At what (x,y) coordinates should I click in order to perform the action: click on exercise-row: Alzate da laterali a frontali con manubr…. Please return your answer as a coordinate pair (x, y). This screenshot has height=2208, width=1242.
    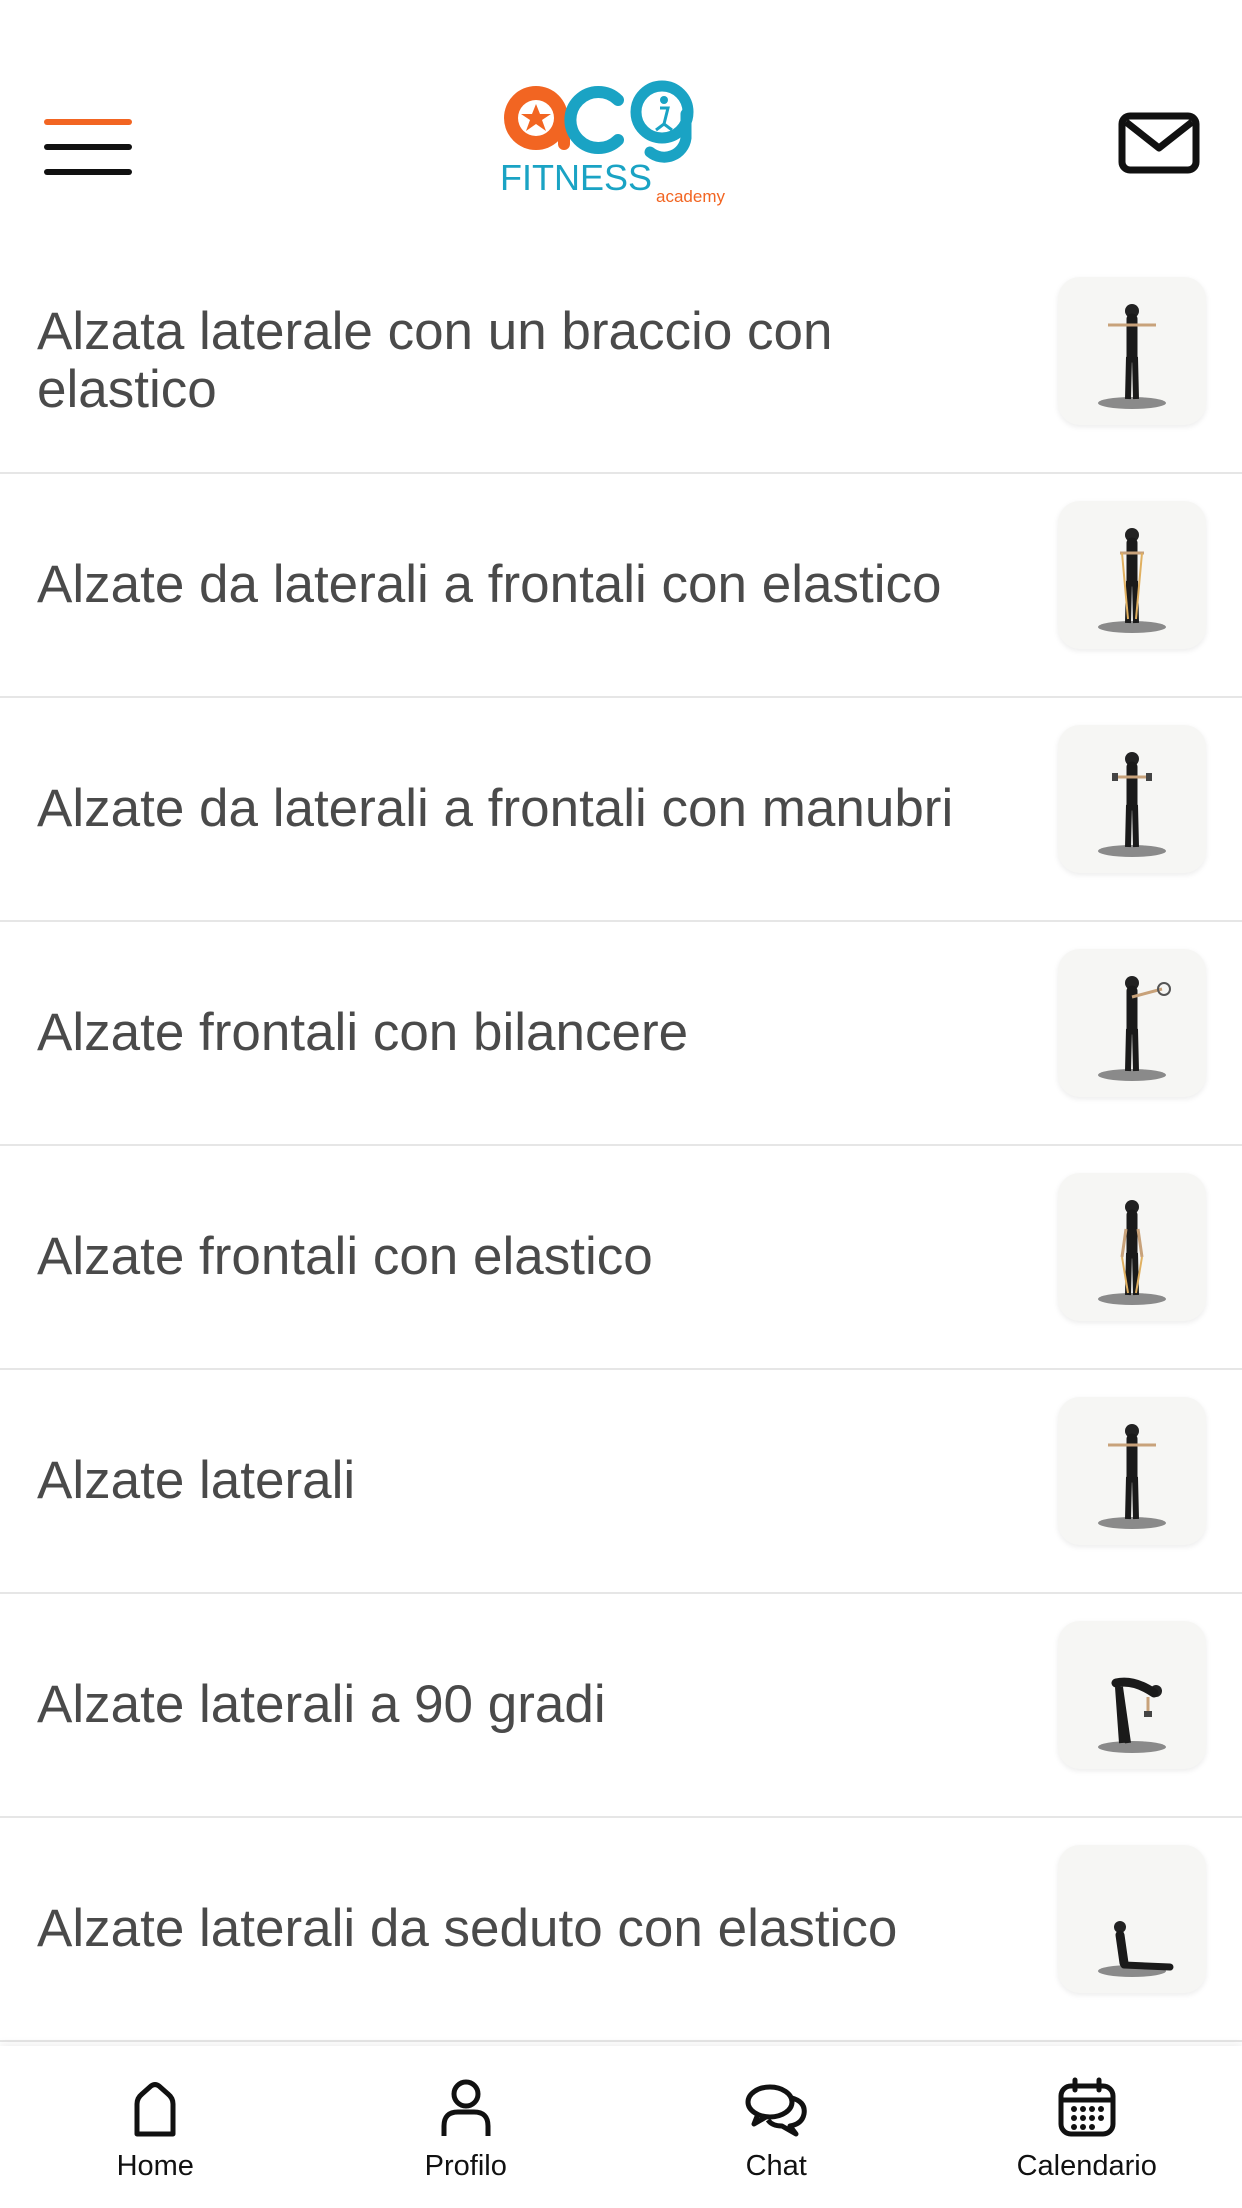
    Looking at the image, I should click on (621, 810).